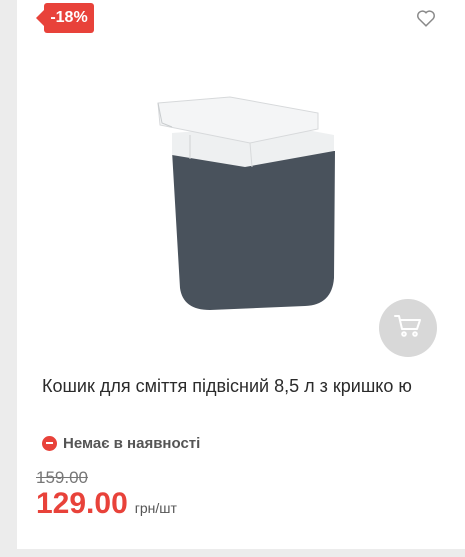  Describe the element at coordinates (65, 18) in the screenshot. I see `discount-badge: -18%` at that location.